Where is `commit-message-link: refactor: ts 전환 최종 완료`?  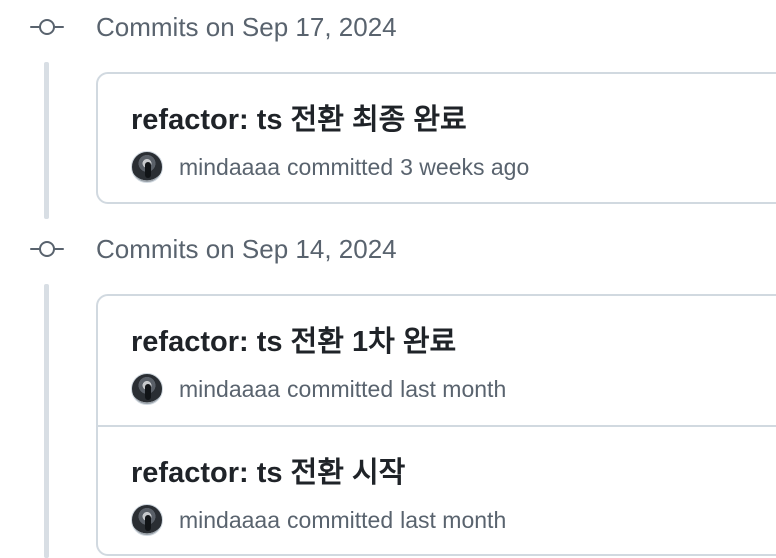
commit-message-link: refactor: ts 전환 최종 완료 is located at coordinates (299, 117).